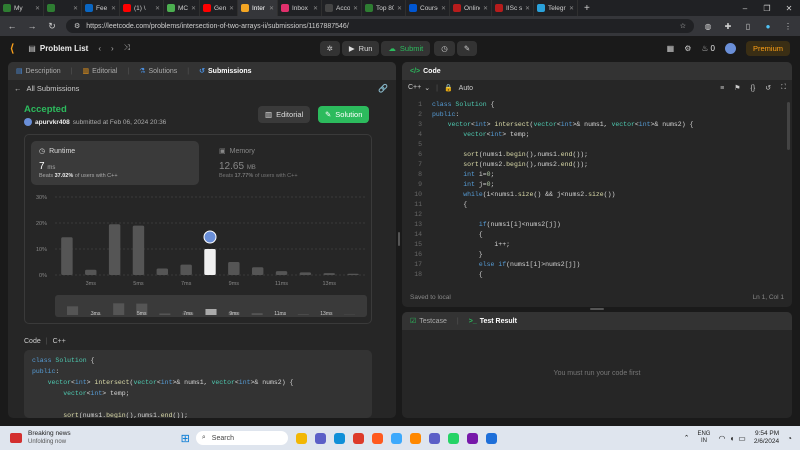 The image size is (800, 450). I want to click on code-line: 5, so click(592, 145).